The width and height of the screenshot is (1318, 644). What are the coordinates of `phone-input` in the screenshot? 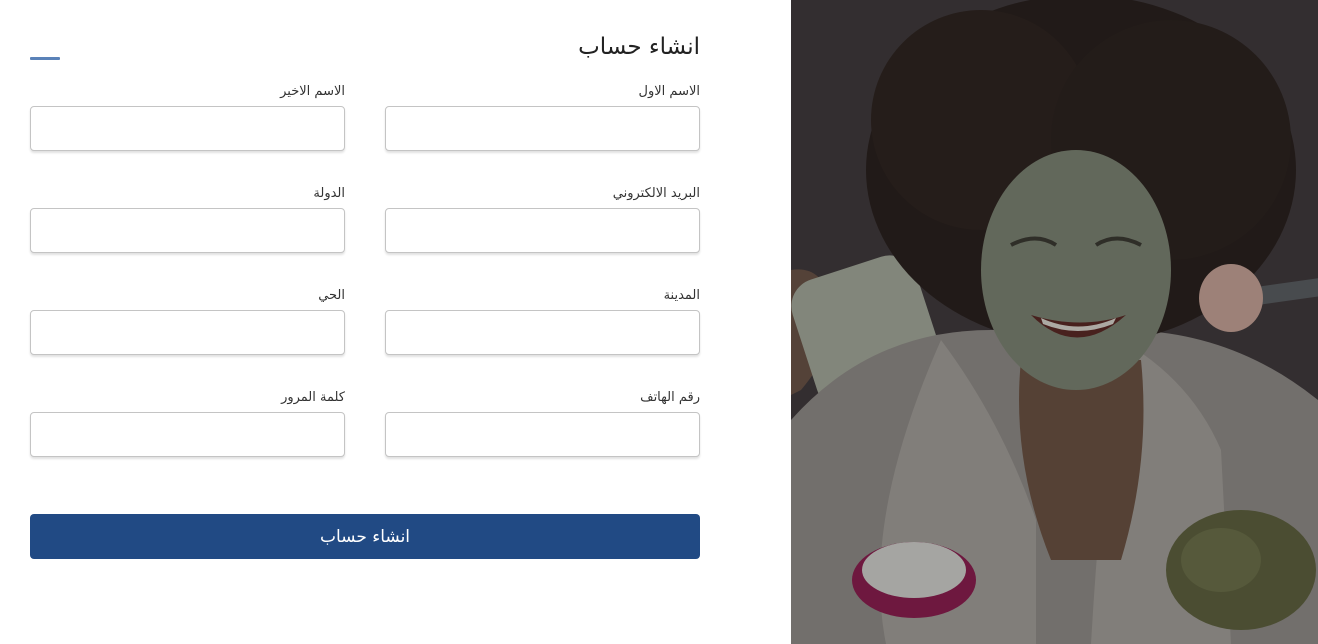 It's located at (542, 434).